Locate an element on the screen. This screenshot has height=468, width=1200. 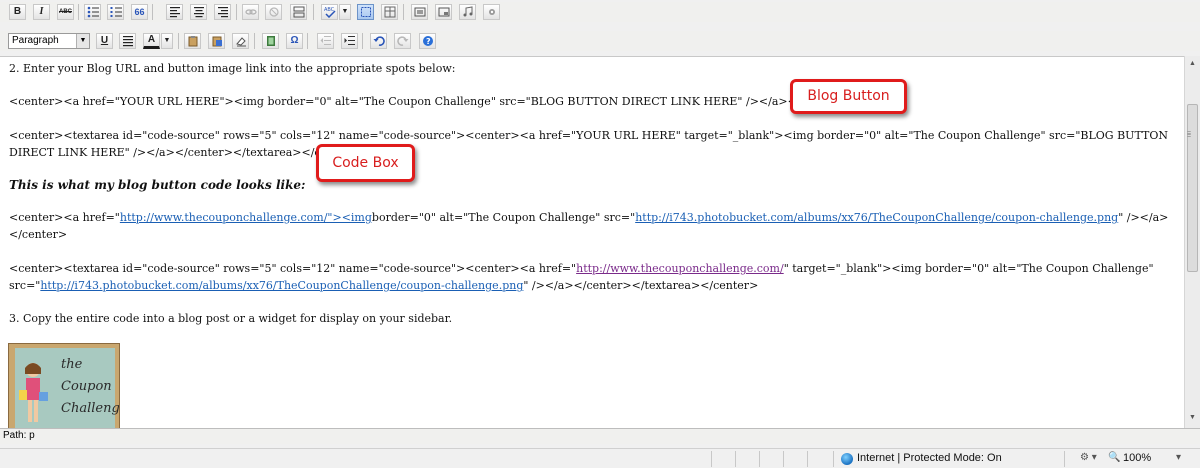
insert-audio-button is located at coordinates (467, 12).